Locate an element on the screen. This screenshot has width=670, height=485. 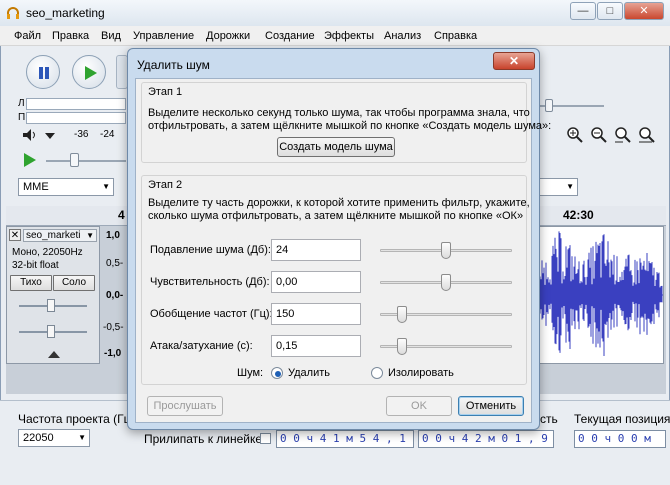
noise-reduction-input: 24 is located at coordinates (316, 250).